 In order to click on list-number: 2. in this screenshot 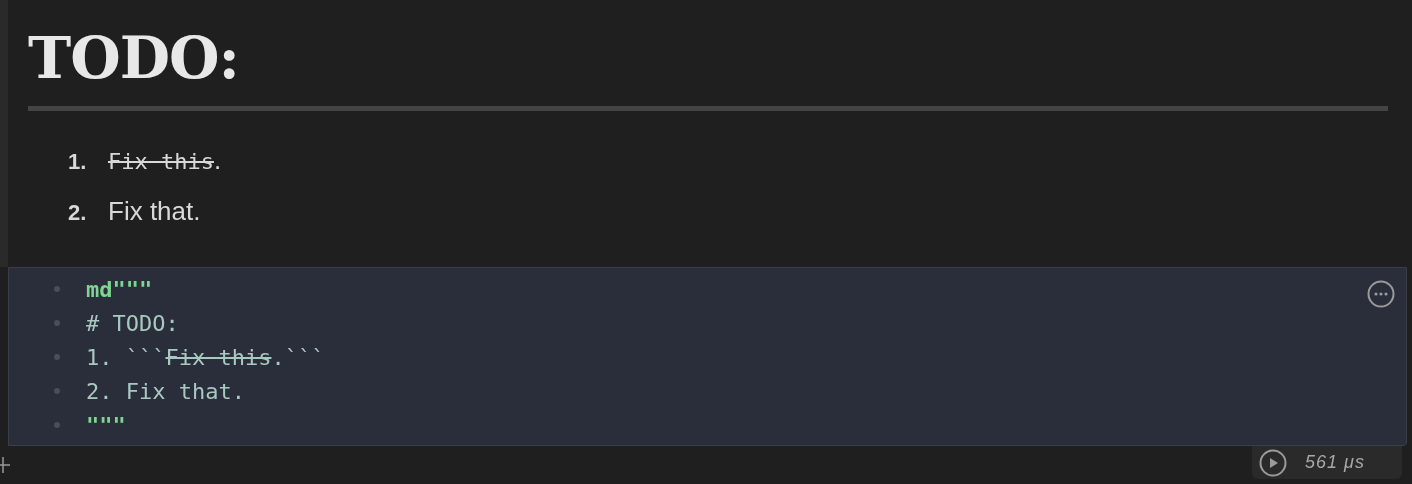, I will do `click(78, 213)`.